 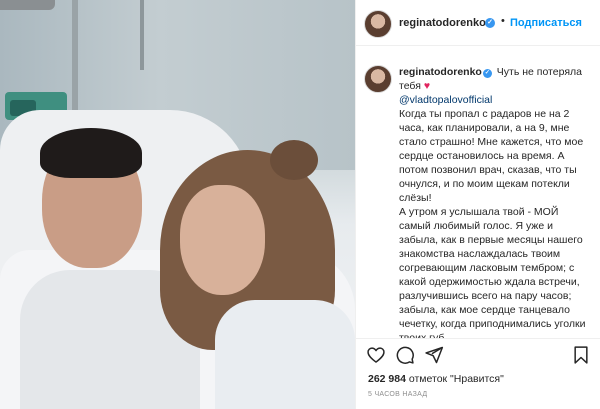 I want to click on comment-icon, so click(x=405, y=355).